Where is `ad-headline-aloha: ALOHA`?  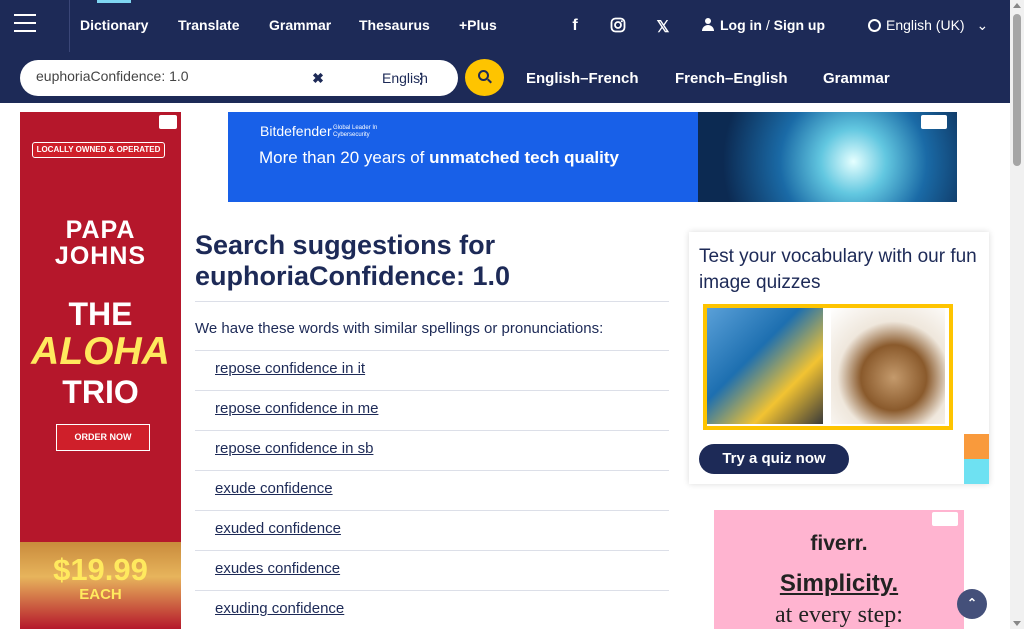 ad-headline-aloha: ALOHA is located at coordinates (100, 351).